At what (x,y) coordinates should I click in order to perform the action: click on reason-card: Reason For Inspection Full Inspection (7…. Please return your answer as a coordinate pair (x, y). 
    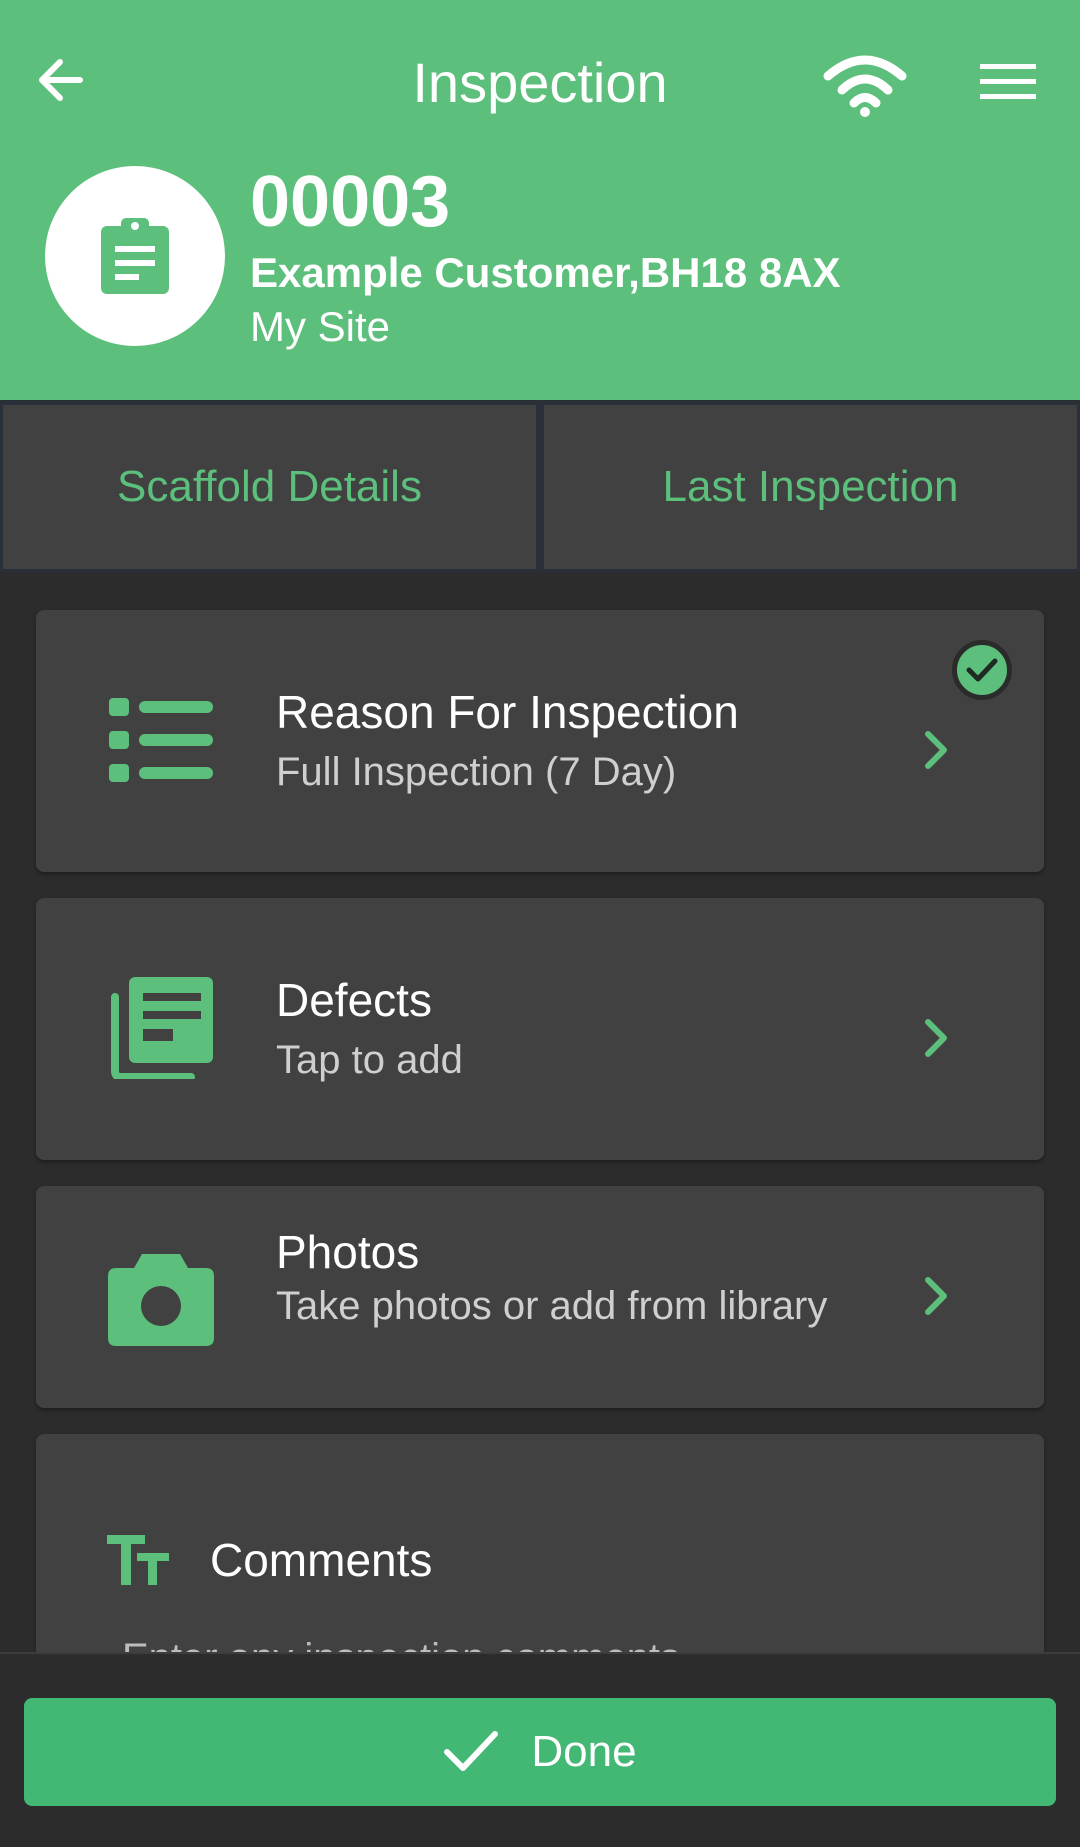
    Looking at the image, I should click on (540, 741).